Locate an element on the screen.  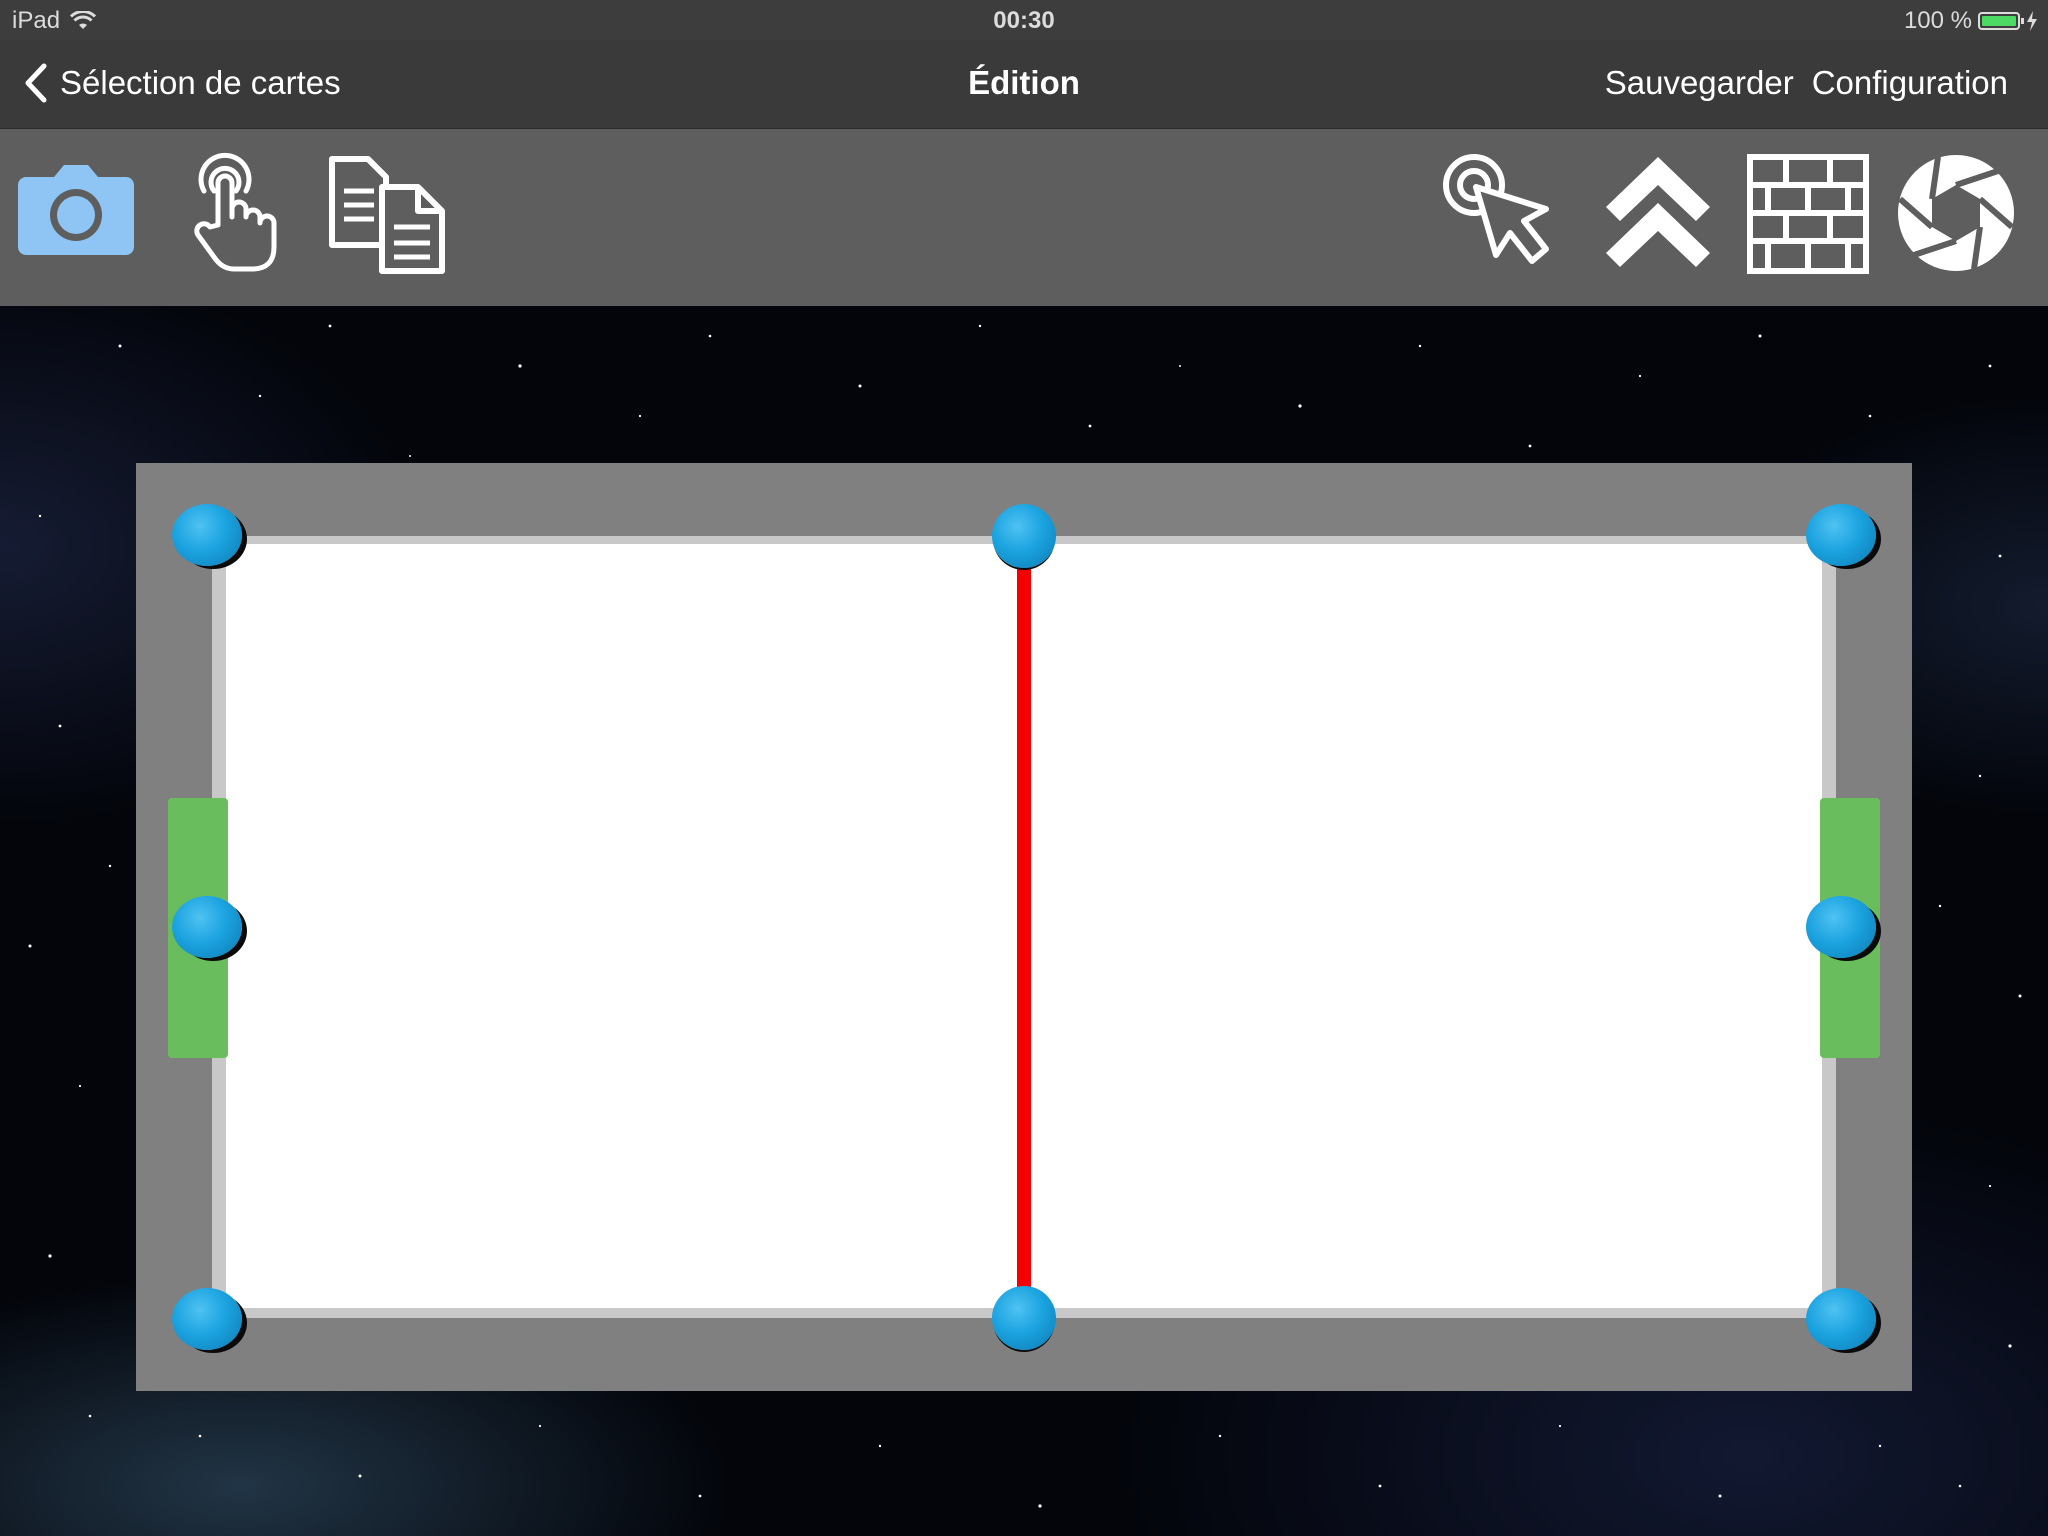
configuration-button: Configuration is located at coordinates (1910, 83).